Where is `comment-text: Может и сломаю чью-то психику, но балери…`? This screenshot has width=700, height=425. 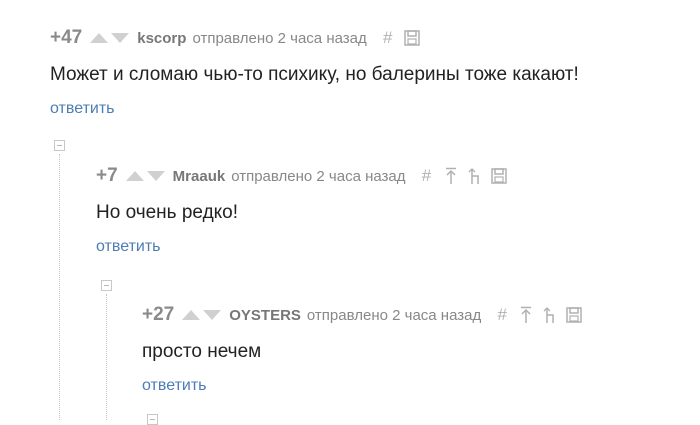 comment-text: Может и сломаю чью-то психику, но балери… is located at coordinates (314, 74).